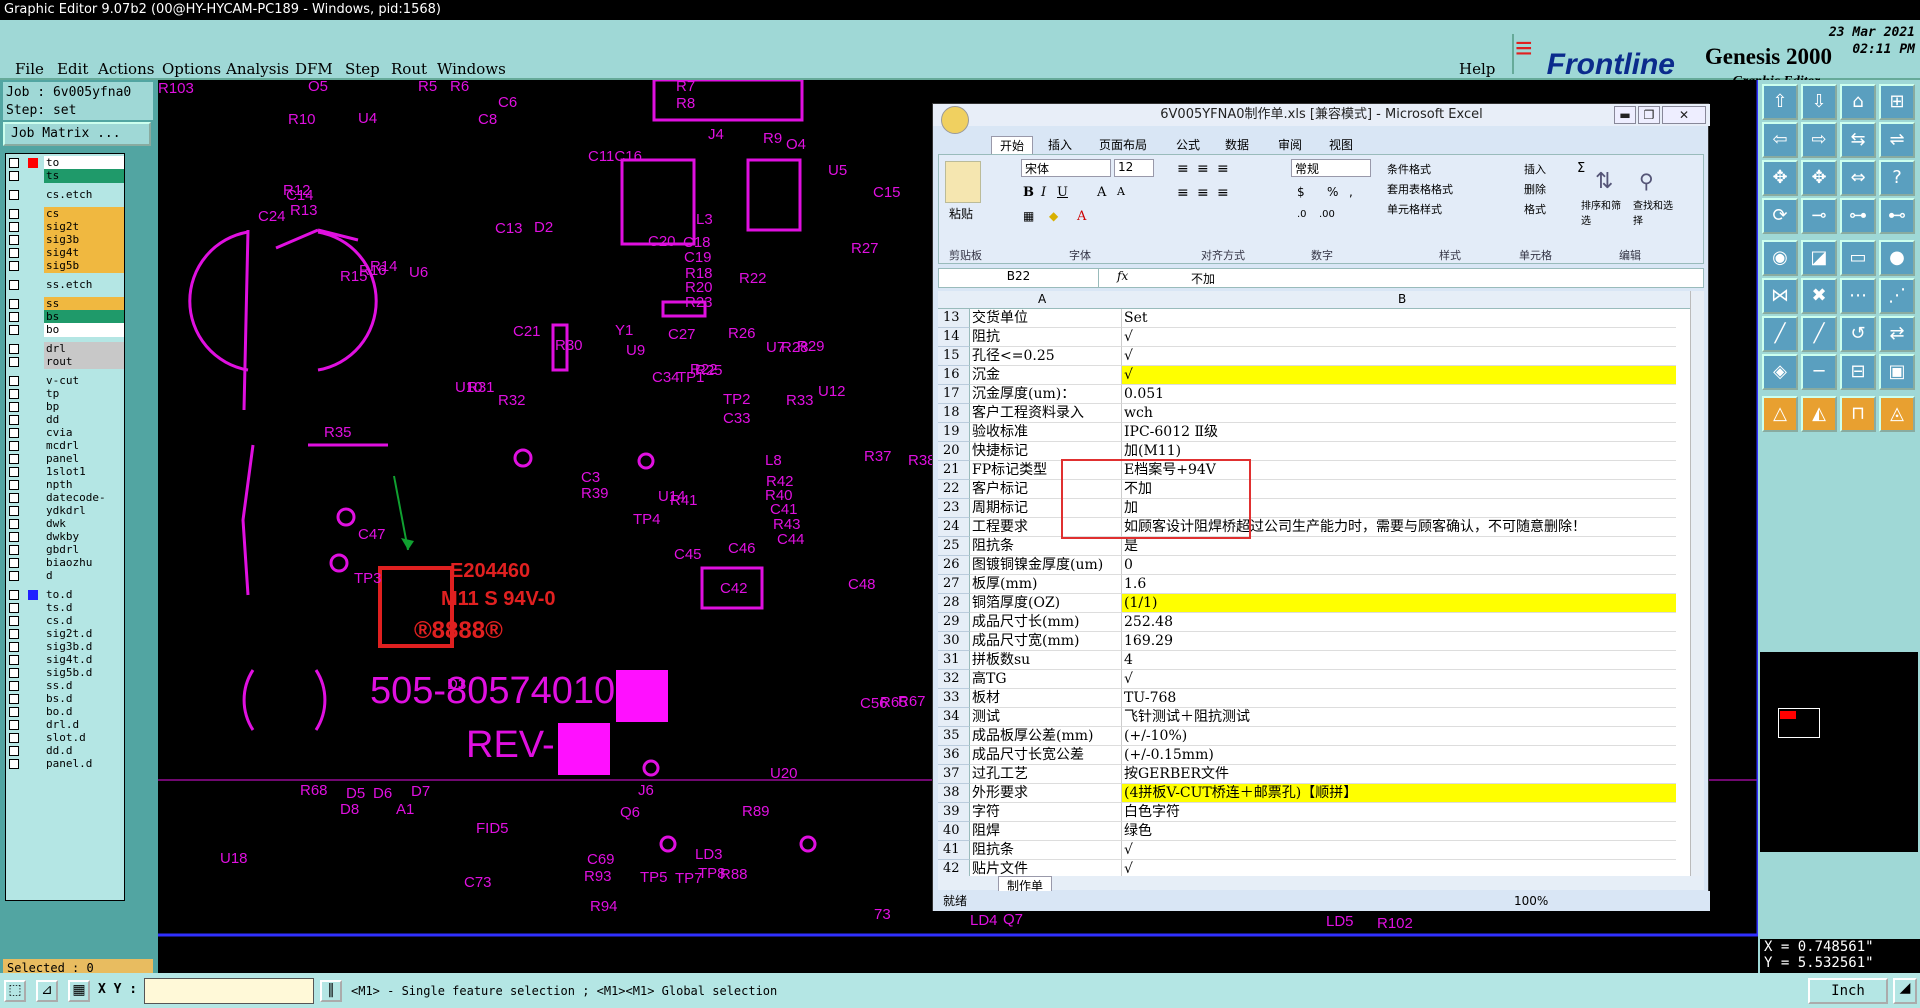 The height and width of the screenshot is (1008, 1920). I want to click on triangle-icon: △, so click(1780, 414).